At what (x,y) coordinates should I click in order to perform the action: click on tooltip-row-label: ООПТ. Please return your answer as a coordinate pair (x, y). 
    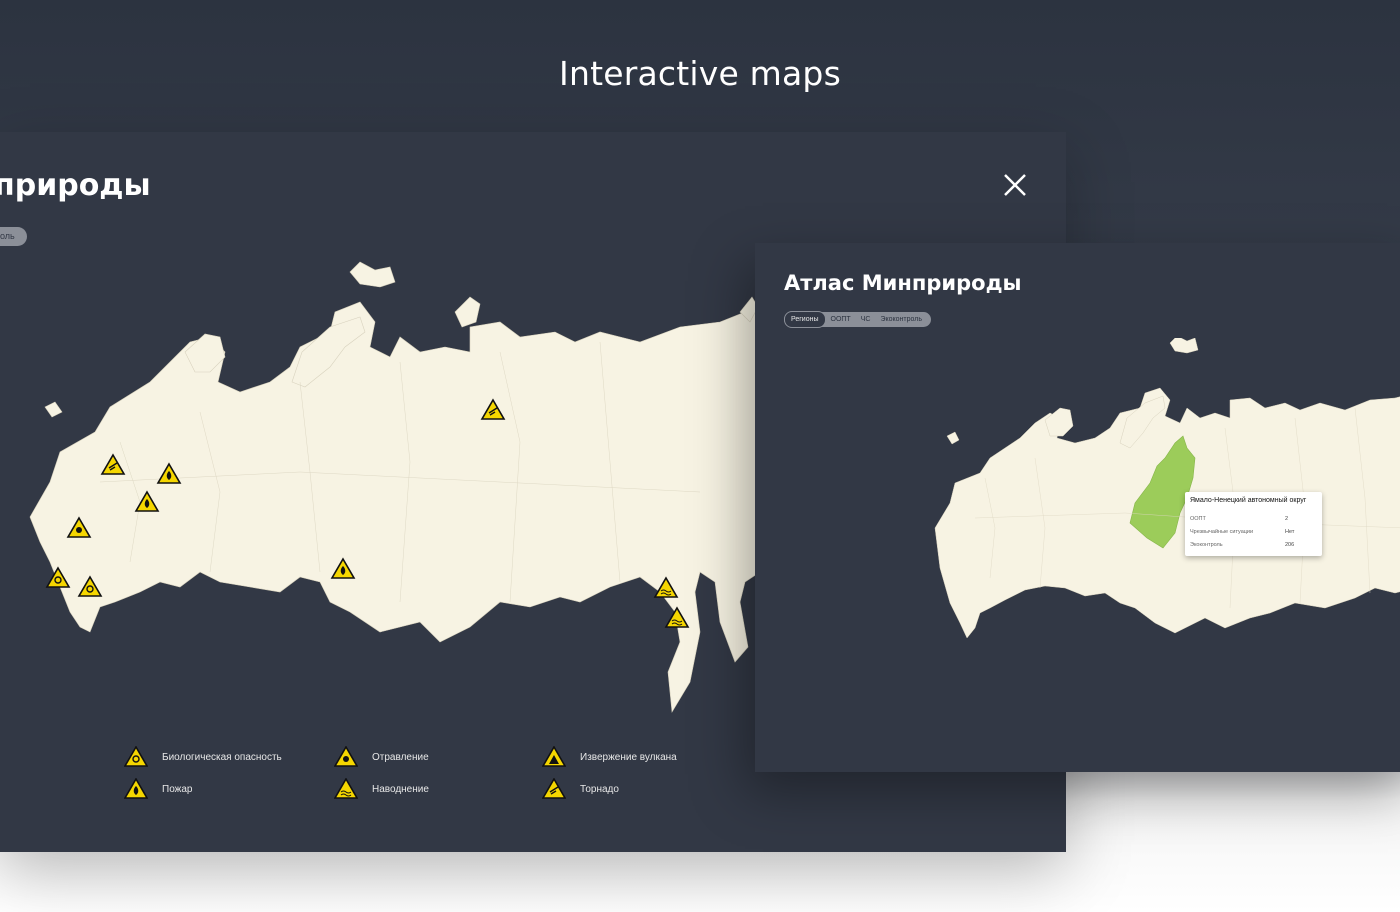
    Looking at the image, I should click on (1198, 519).